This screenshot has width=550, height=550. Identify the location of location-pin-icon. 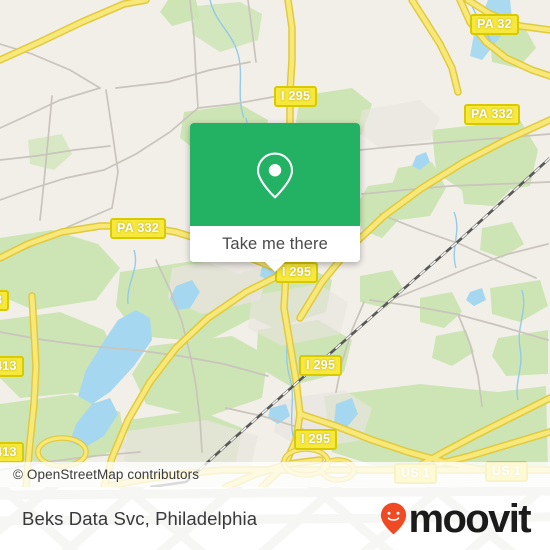
(275, 175).